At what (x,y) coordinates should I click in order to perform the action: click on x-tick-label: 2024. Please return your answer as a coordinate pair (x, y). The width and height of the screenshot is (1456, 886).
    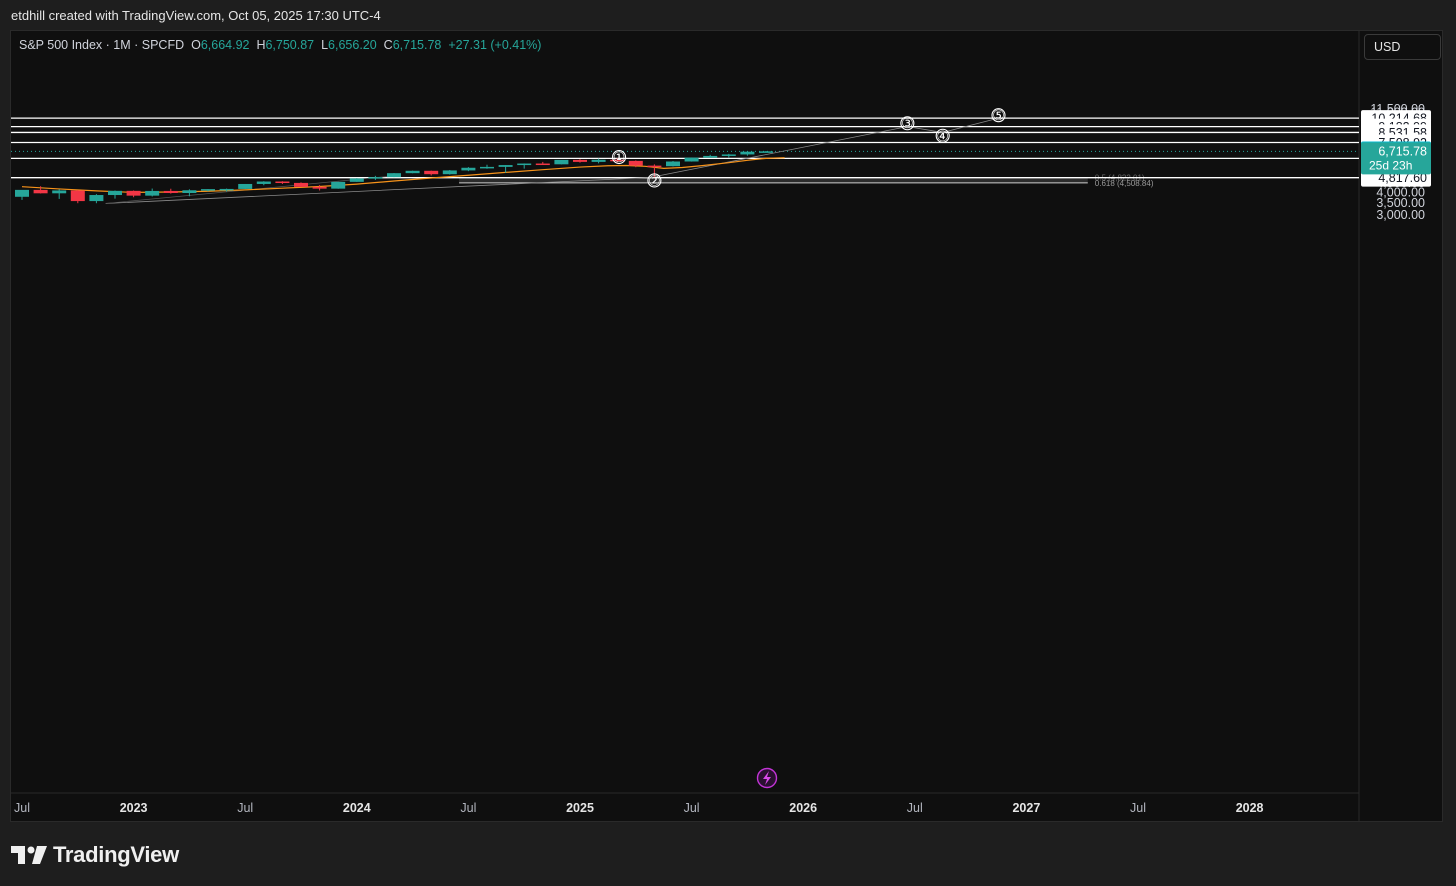
    Looking at the image, I should click on (357, 808).